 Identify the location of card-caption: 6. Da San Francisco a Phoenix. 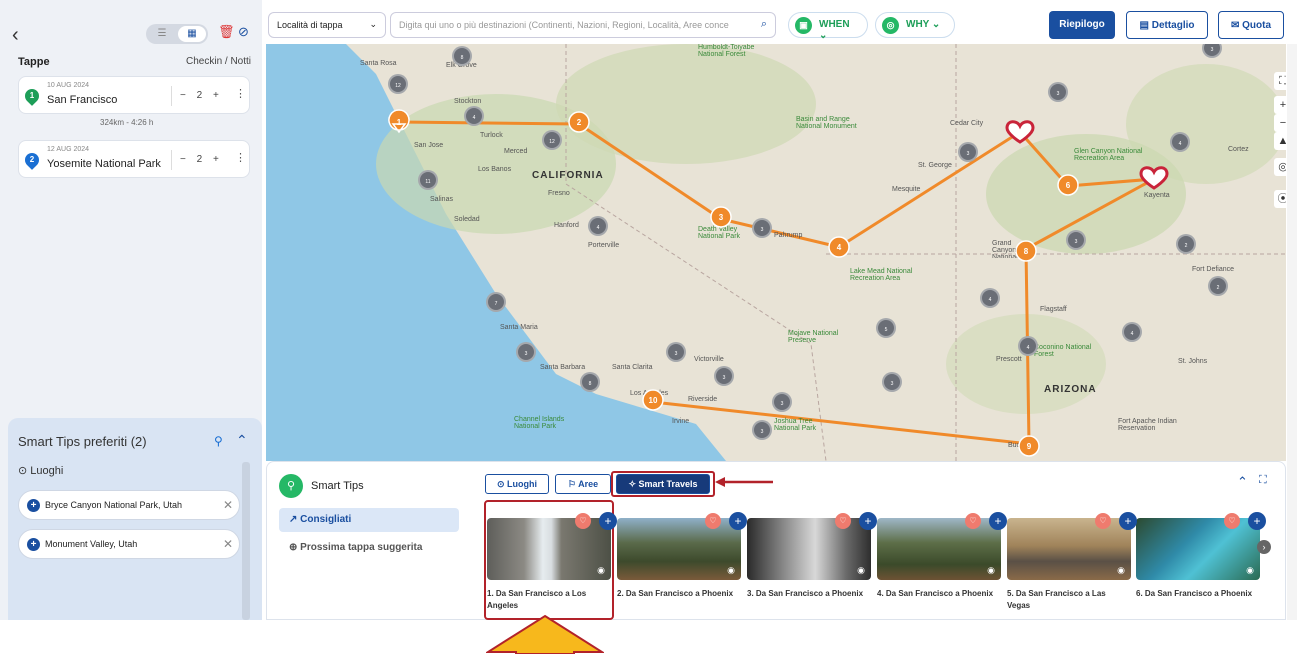
(1194, 593).